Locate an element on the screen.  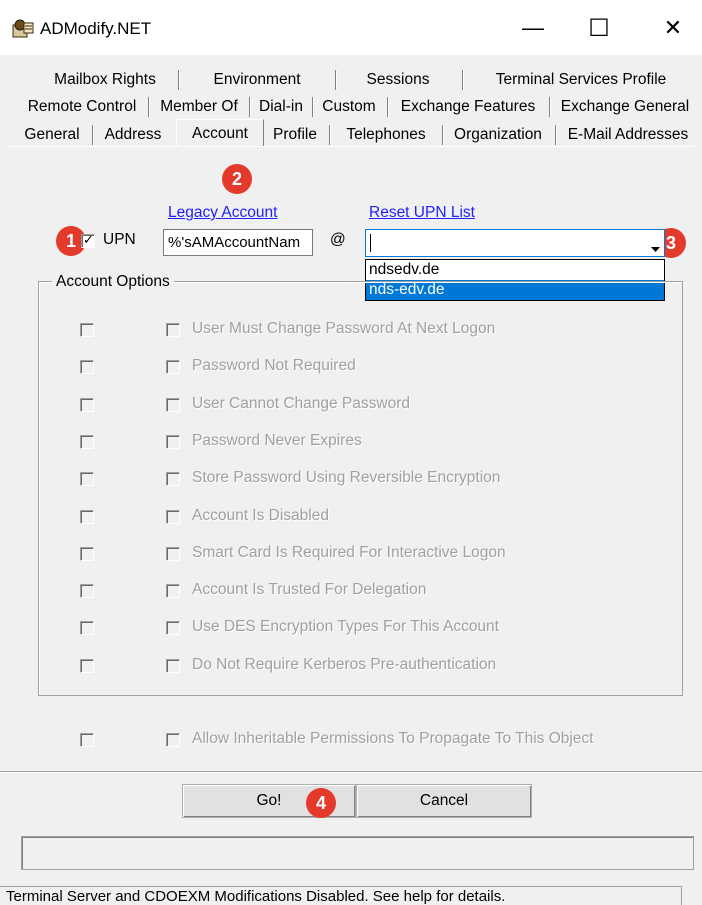
tab-sessions: Sessions is located at coordinates (398, 80).